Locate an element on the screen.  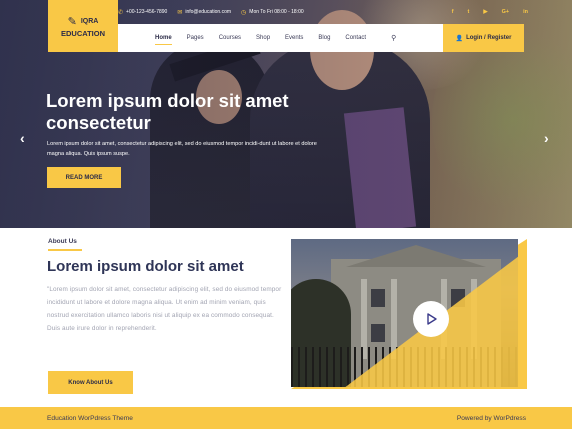
twitter-icon: t is located at coordinates (469, 12).